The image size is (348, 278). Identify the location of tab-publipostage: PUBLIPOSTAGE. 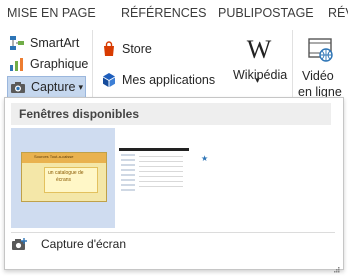
(266, 13).